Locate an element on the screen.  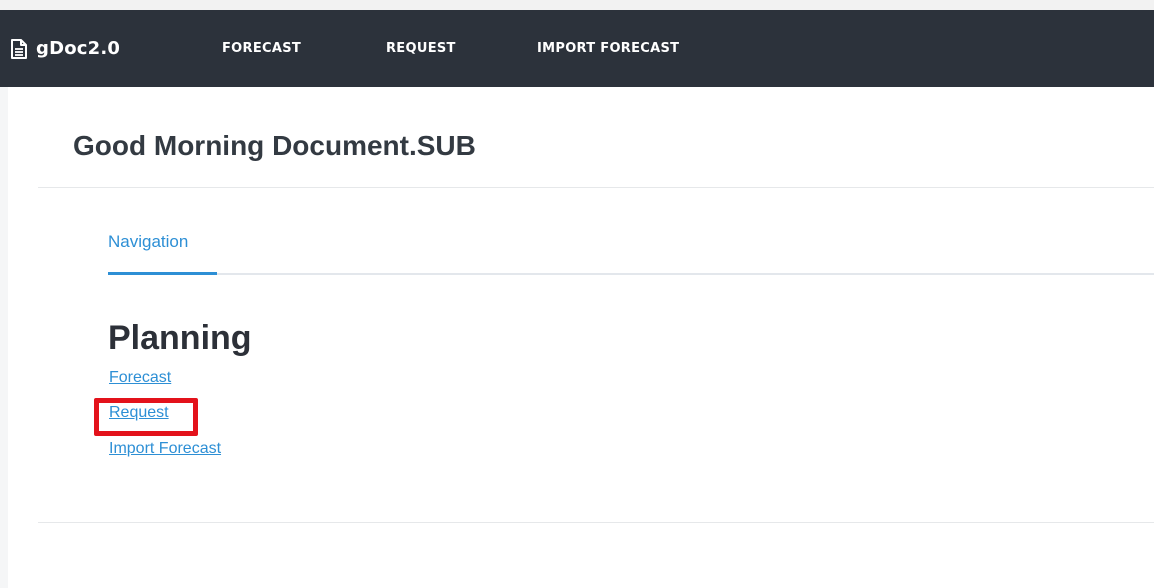
navbar: gDoc2.0 FORECAST REQUEST IMPORT FORECAST is located at coordinates (577, 48).